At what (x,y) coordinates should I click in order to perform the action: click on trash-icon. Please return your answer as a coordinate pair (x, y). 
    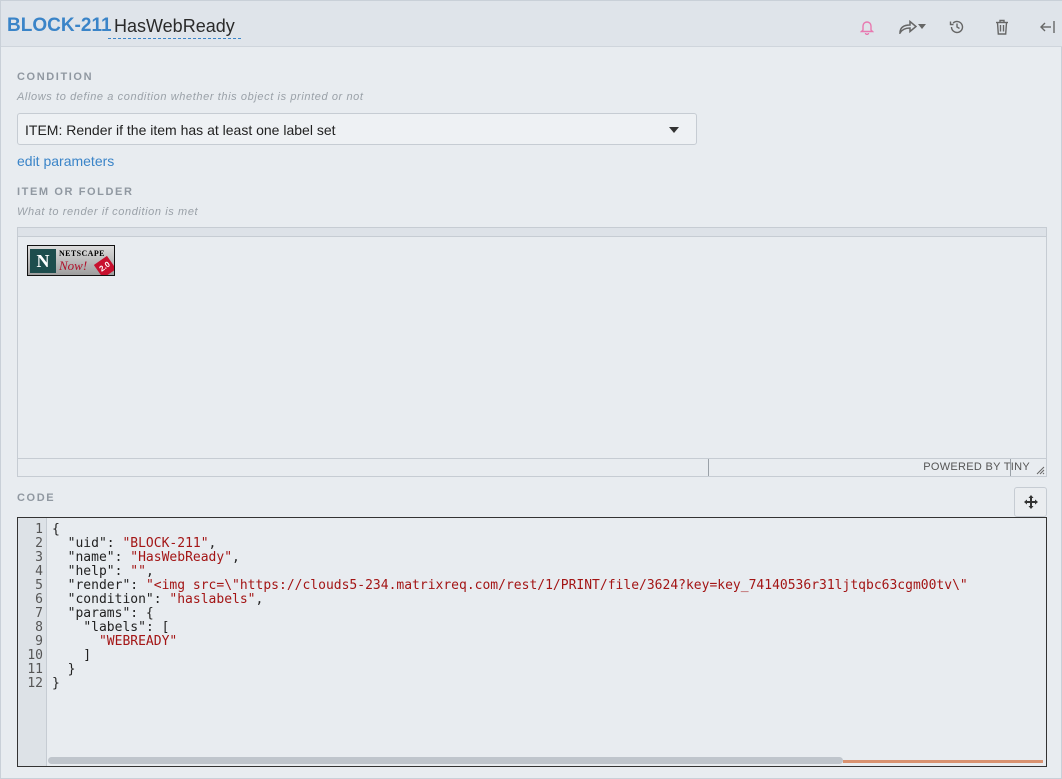
    Looking at the image, I should click on (1002, 27).